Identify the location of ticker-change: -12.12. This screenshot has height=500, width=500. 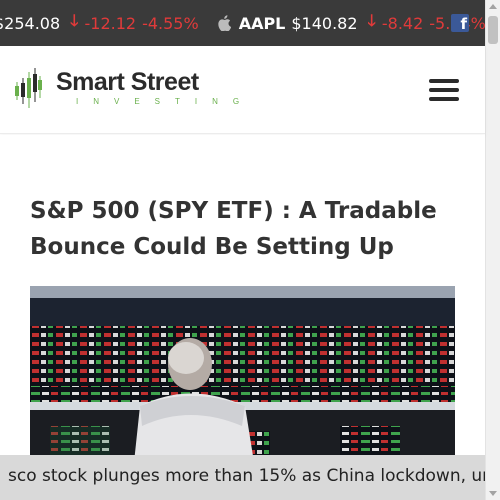
(110, 23).